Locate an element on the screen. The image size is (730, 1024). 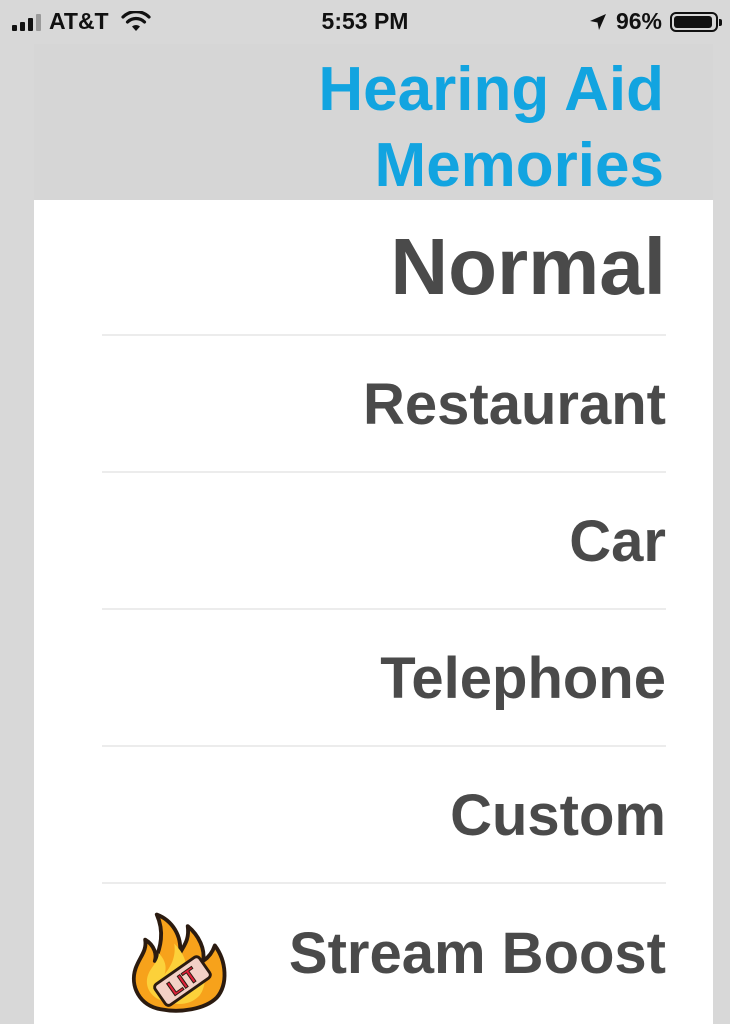
status-bar: AT&T 5:53 PM 96% is located at coordinates (365, 22).